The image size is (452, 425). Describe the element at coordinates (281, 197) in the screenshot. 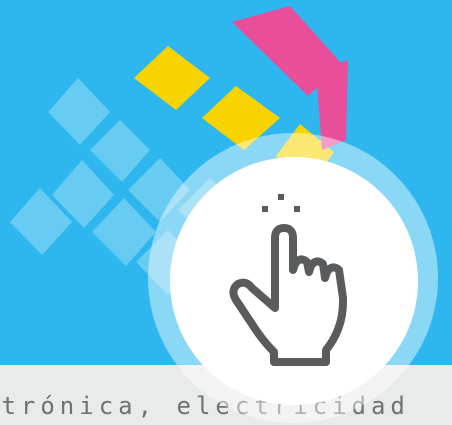

I see `tap-dot-top` at that location.